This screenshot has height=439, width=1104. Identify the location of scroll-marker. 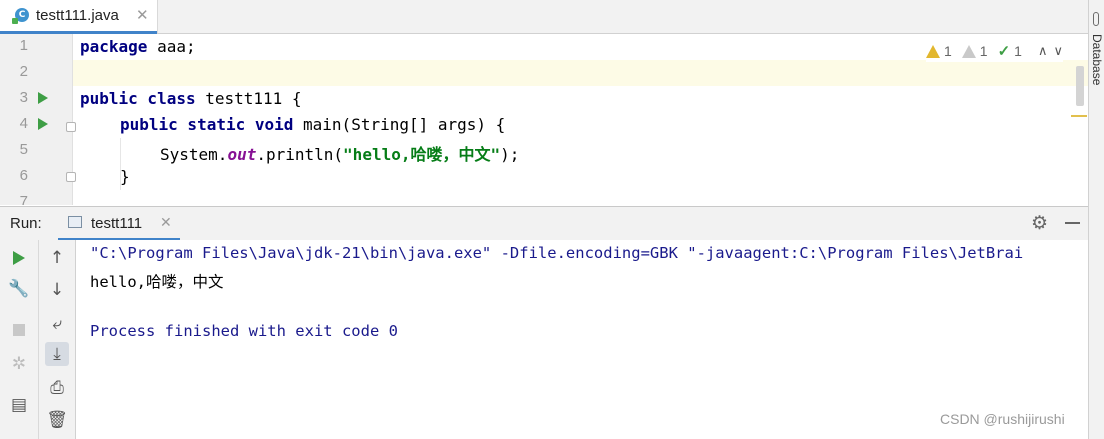
(1079, 116).